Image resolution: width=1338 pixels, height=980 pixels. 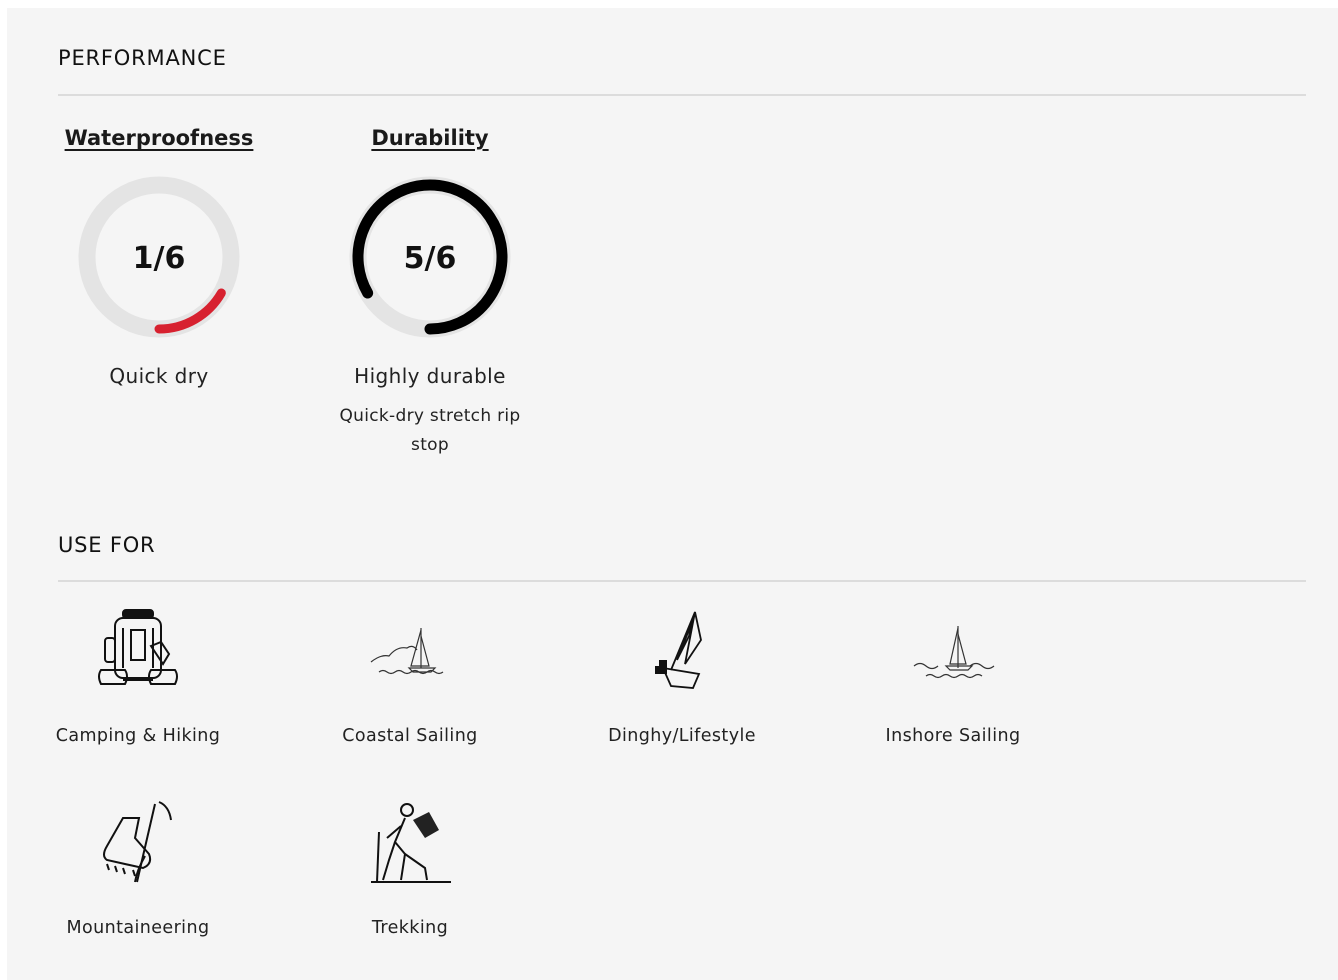 What do you see at coordinates (407, 651) in the screenshot?
I see `coastal-sailboat-icon` at bounding box center [407, 651].